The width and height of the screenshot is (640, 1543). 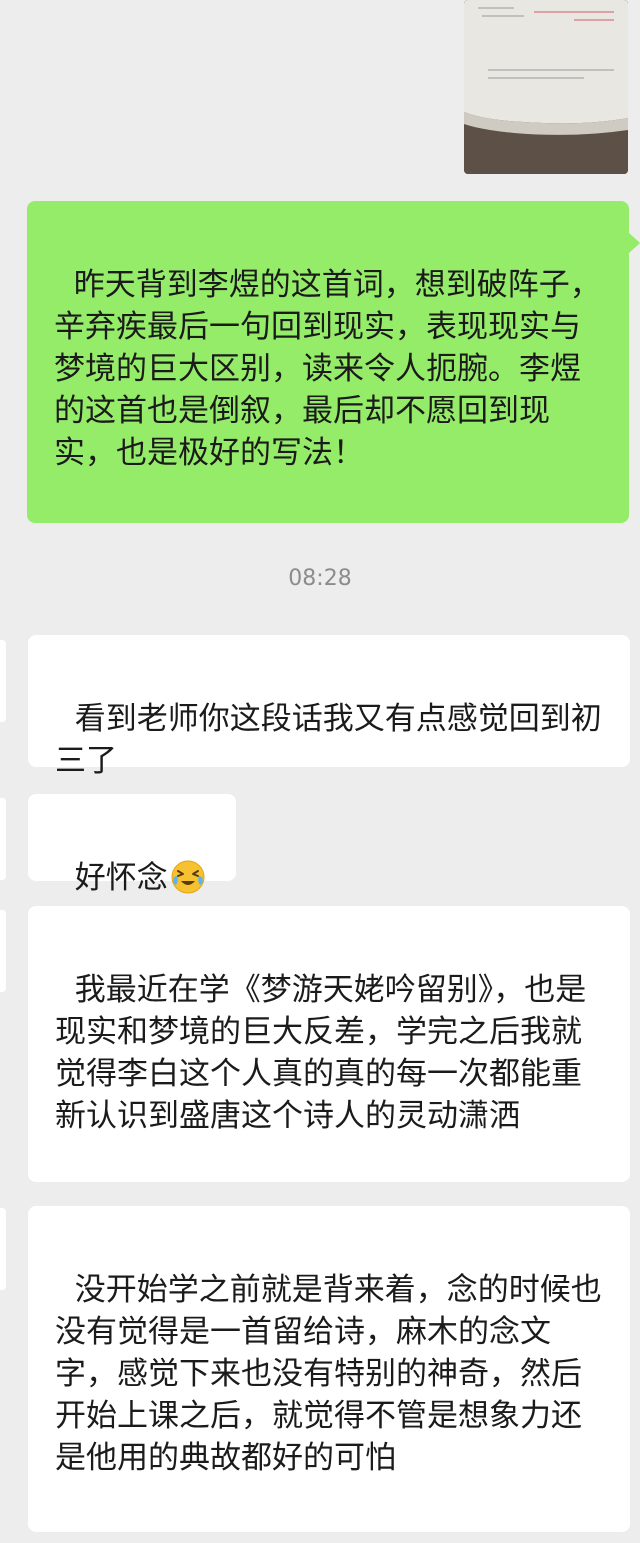 I want to click on book-page-photo, so click(x=546, y=87).